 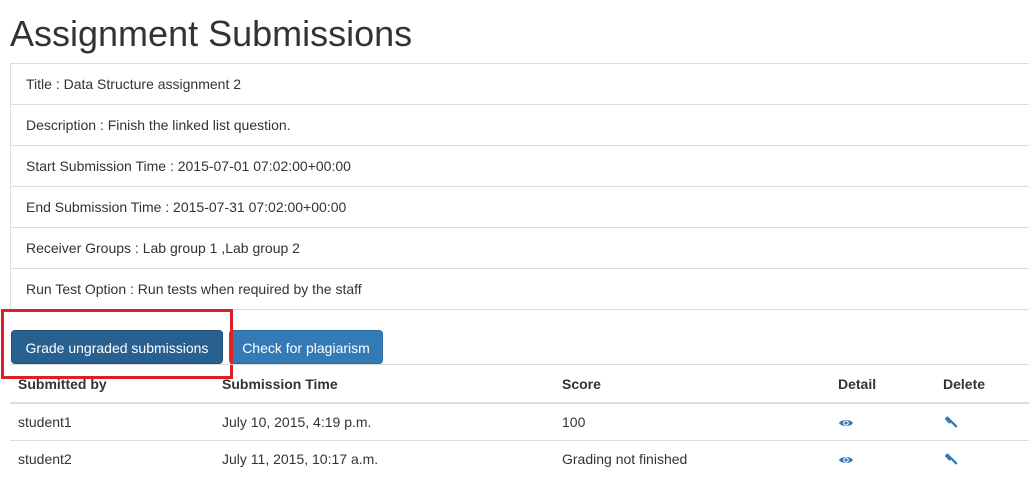 I want to click on cell-user: student1, so click(x=112, y=421).